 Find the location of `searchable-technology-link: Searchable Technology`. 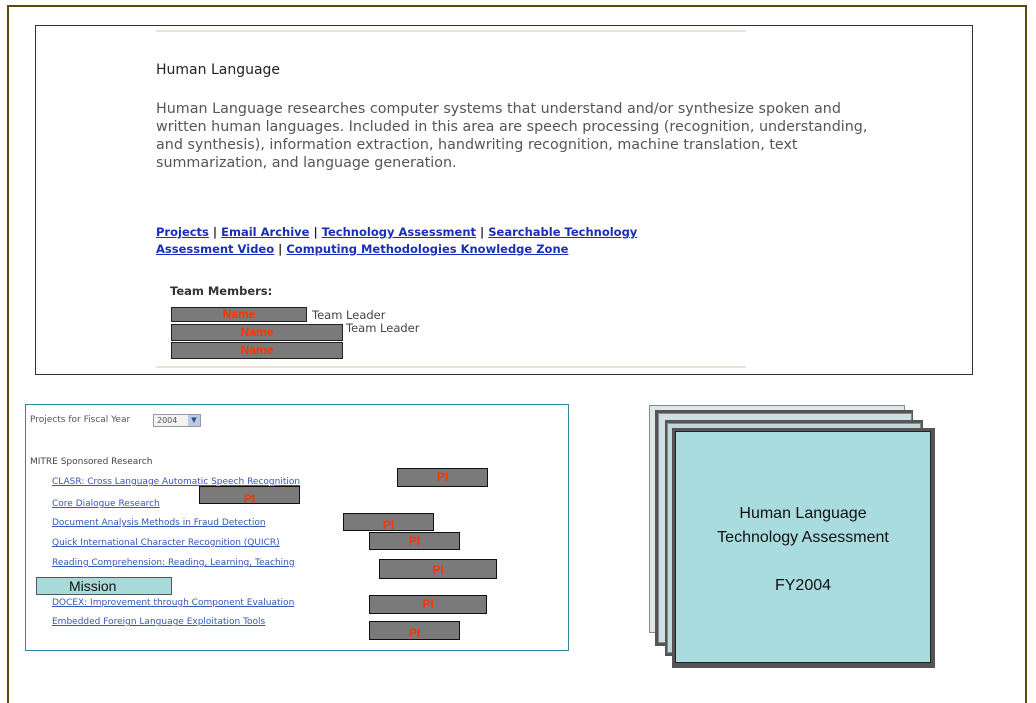

searchable-technology-link: Searchable Technology is located at coordinates (562, 232).